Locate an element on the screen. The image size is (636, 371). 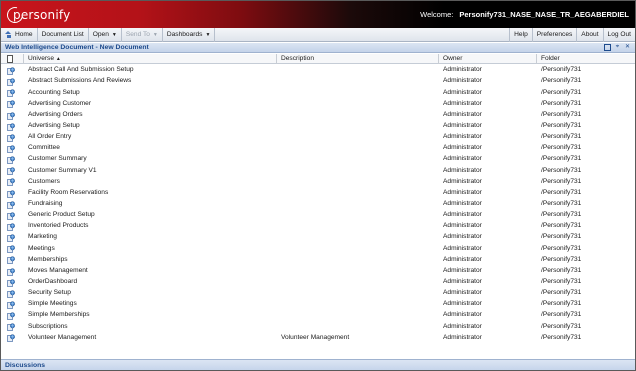
universe-name: Generic Product Setup is located at coordinates (61, 214).